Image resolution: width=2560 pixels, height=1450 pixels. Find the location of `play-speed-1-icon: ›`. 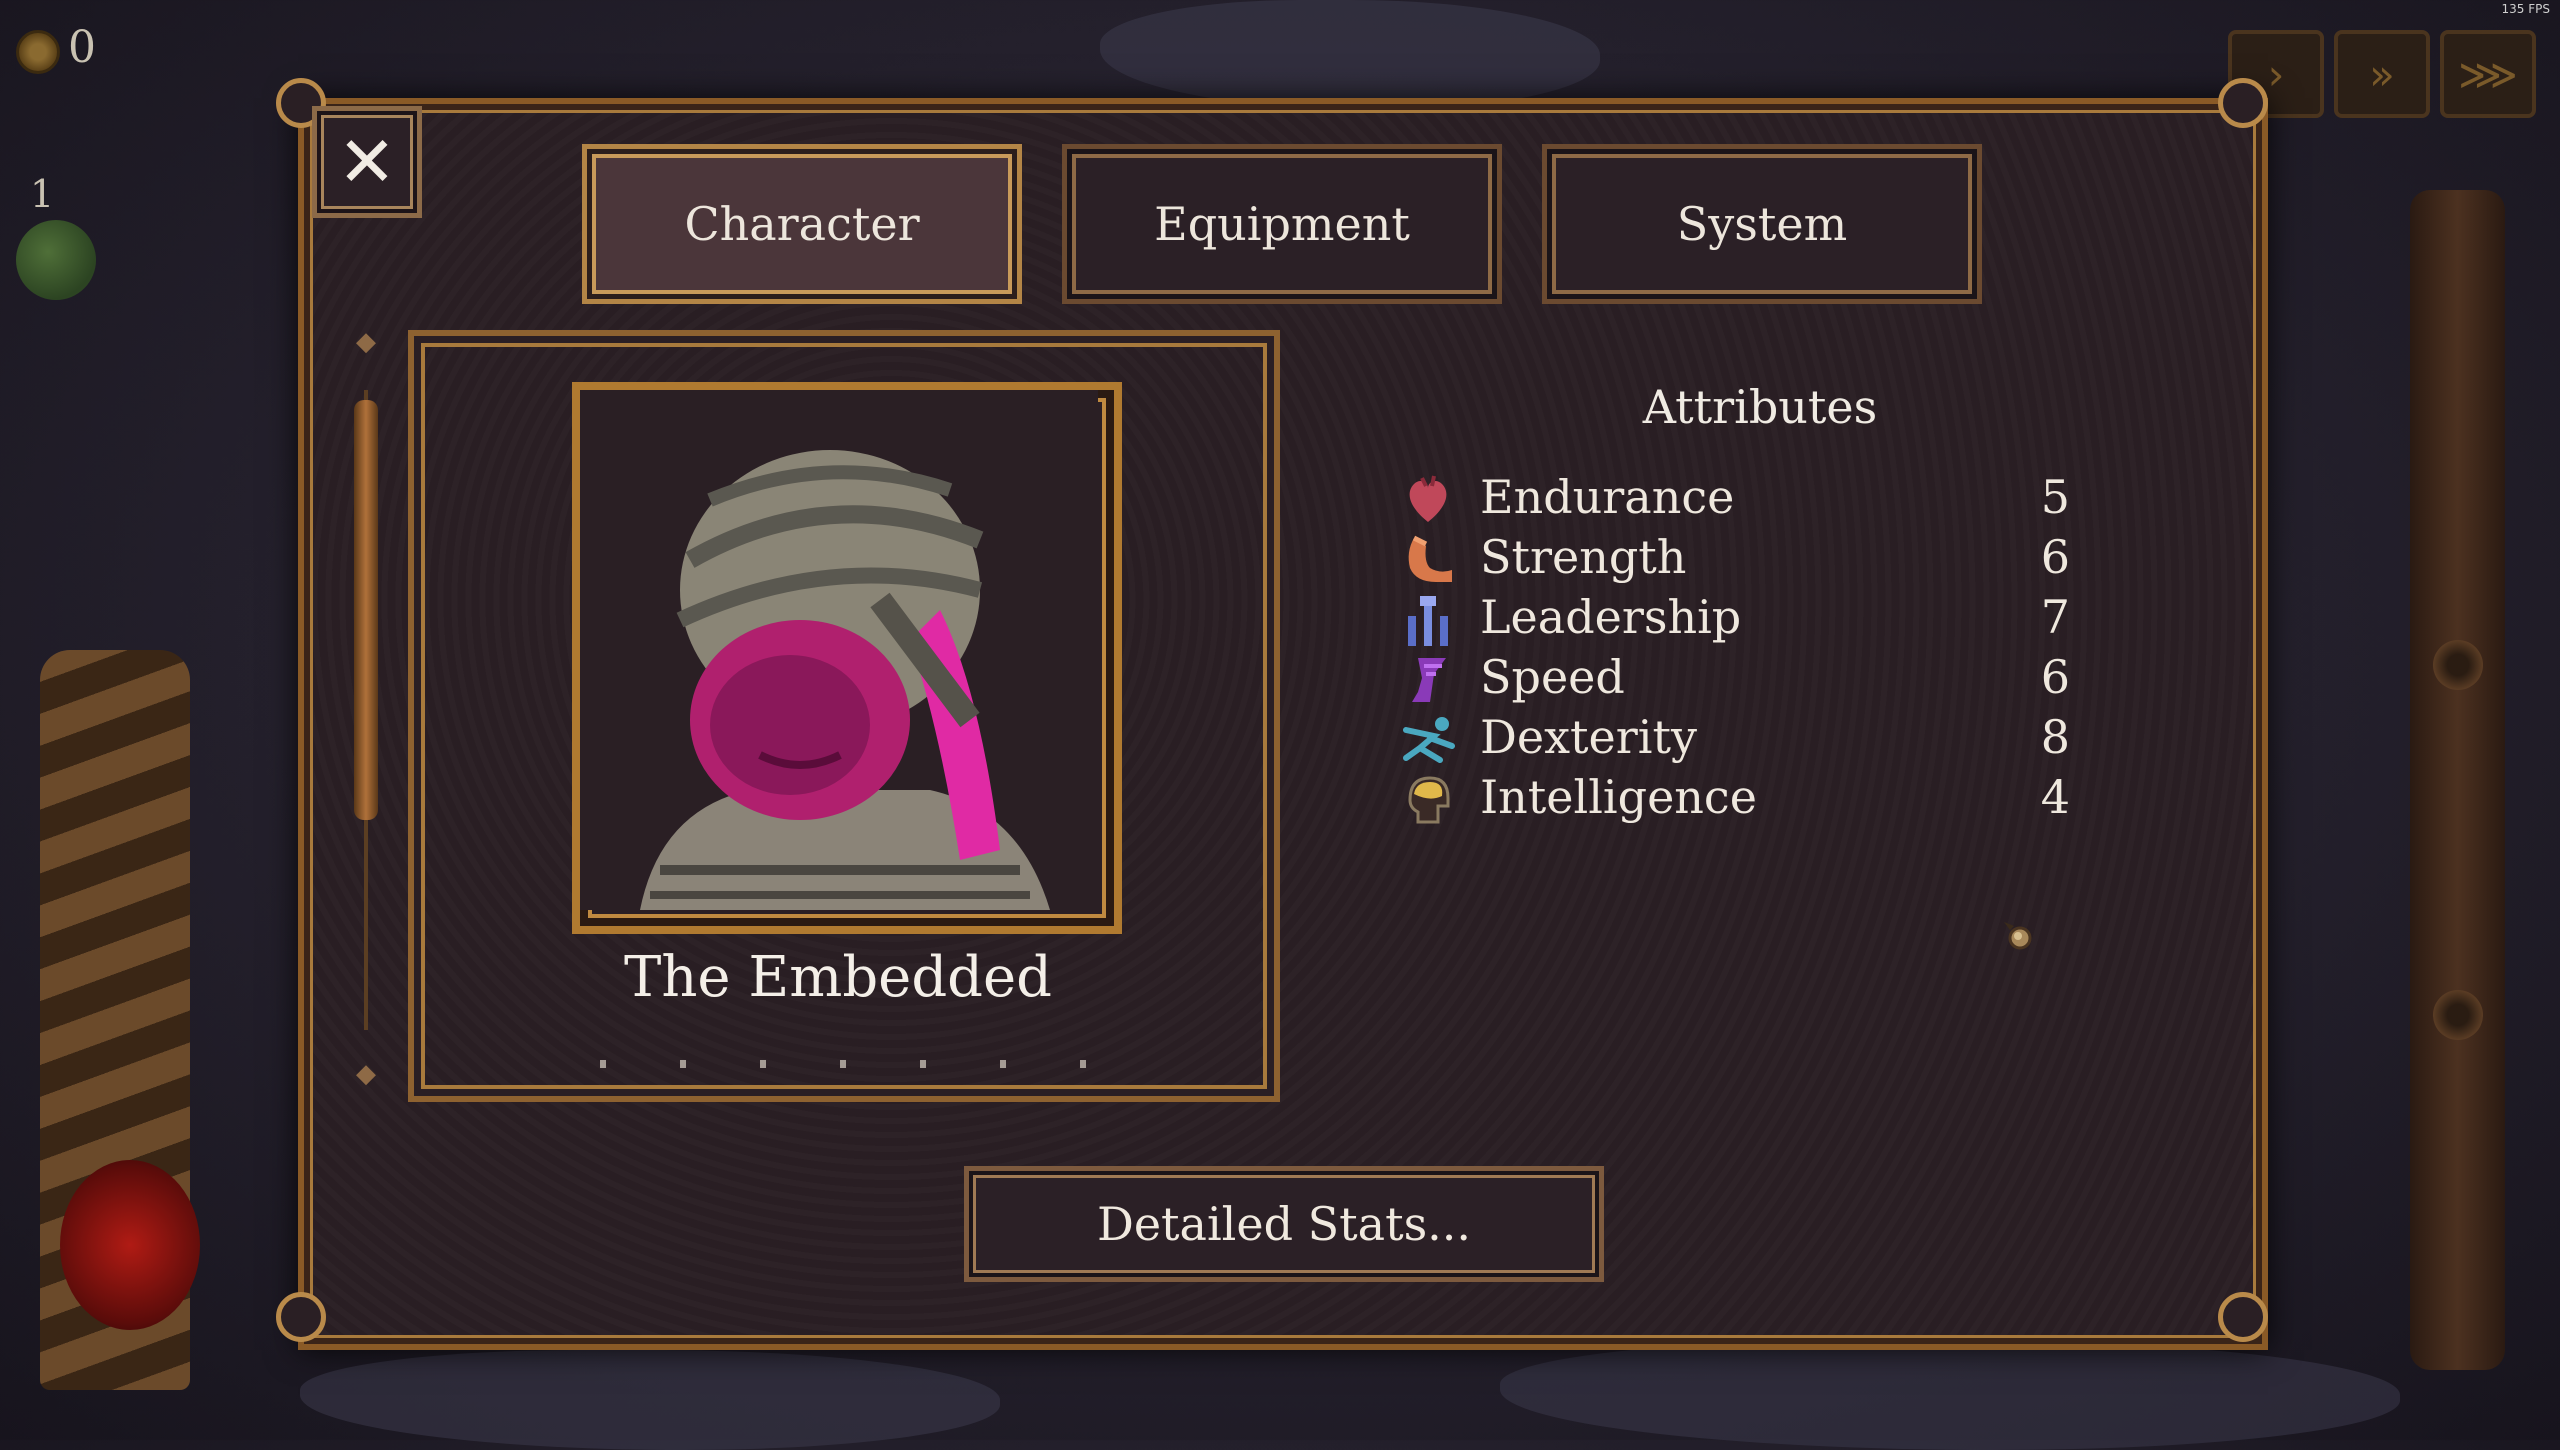

play-speed-1-icon: › is located at coordinates (2276, 74).